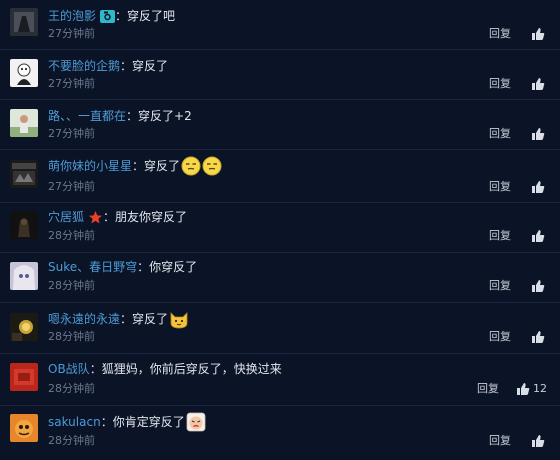  Describe the element at coordinates (196, 422) in the screenshot. I see `crying-face-emoji-icon` at that location.